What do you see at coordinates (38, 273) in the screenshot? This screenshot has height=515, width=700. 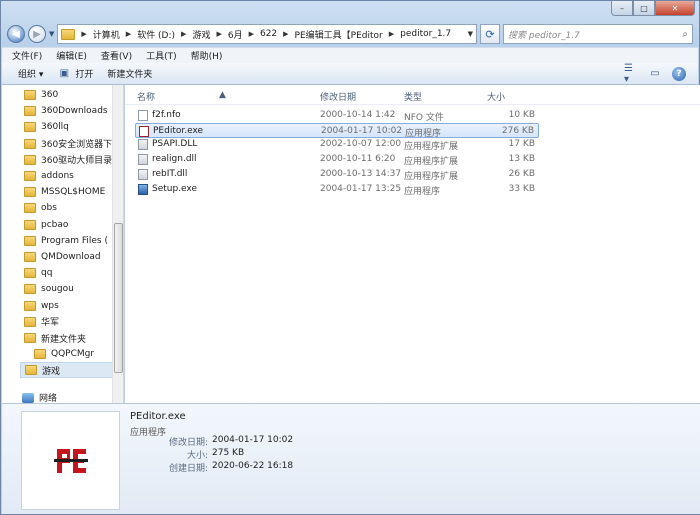 I see `nav-folder-item: qq` at bounding box center [38, 273].